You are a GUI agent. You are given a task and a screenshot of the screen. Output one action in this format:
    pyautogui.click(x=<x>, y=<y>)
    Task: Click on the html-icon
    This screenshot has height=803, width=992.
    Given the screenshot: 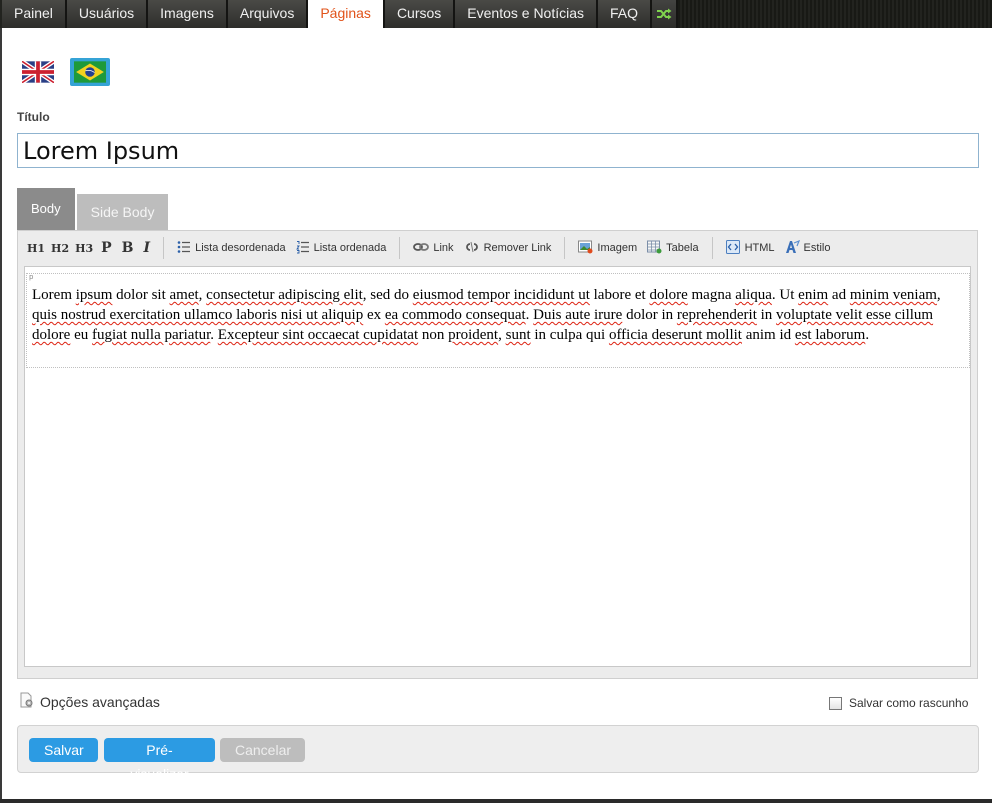 What is the action you would take?
    pyautogui.click(x=733, y=248)
    